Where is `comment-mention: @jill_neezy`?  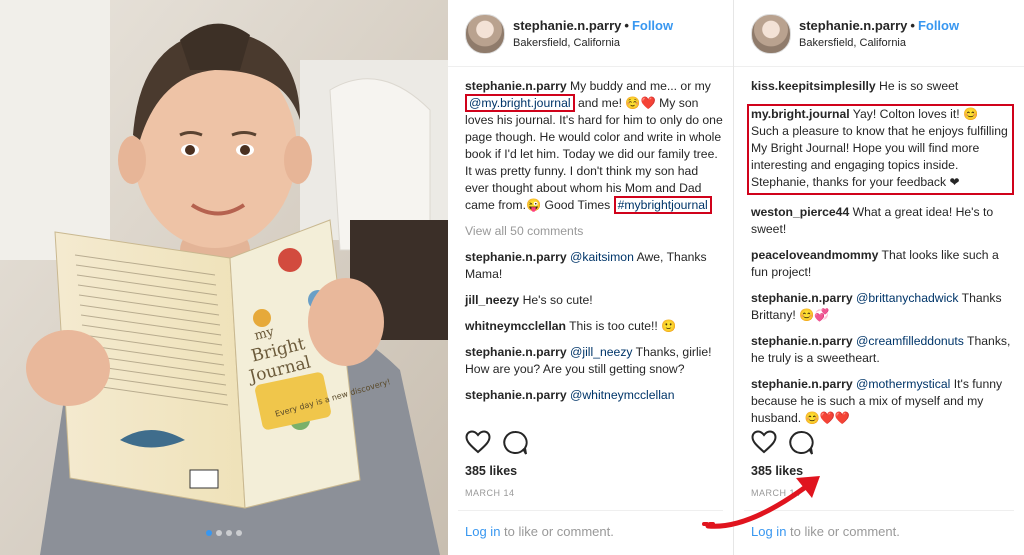
comment-mention: @jill_neezy is located at coordinates (601, 352).